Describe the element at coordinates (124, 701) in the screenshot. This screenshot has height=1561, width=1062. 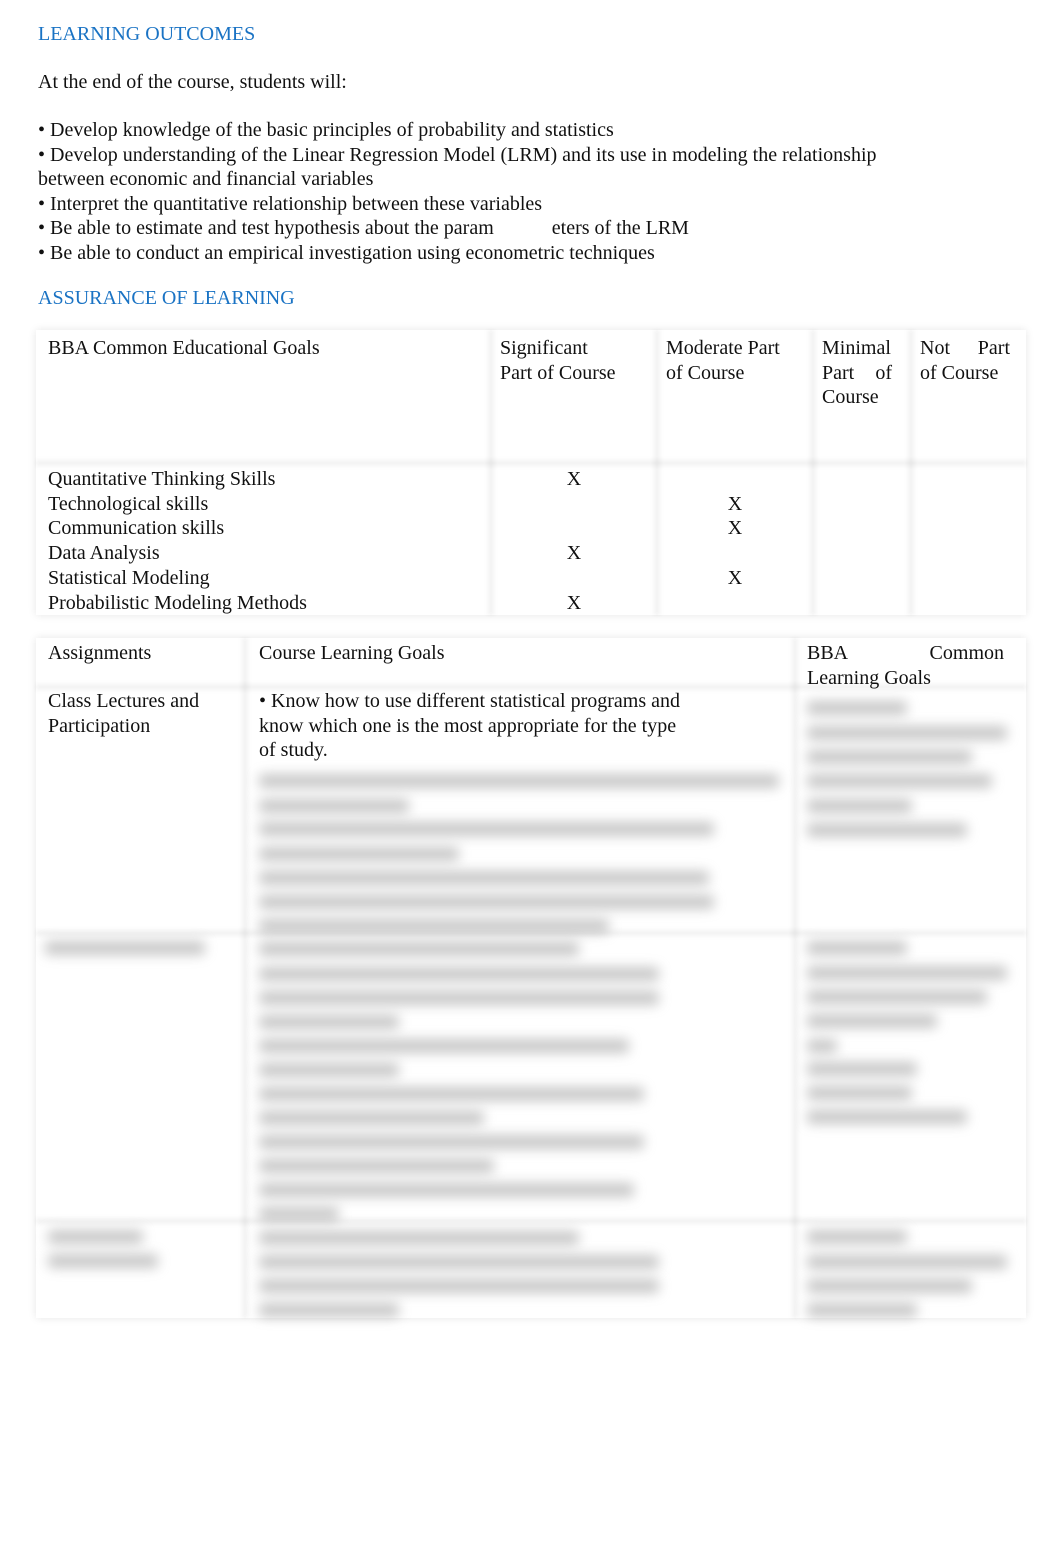
I see `assignment-line: Class Lectures and` at that location.